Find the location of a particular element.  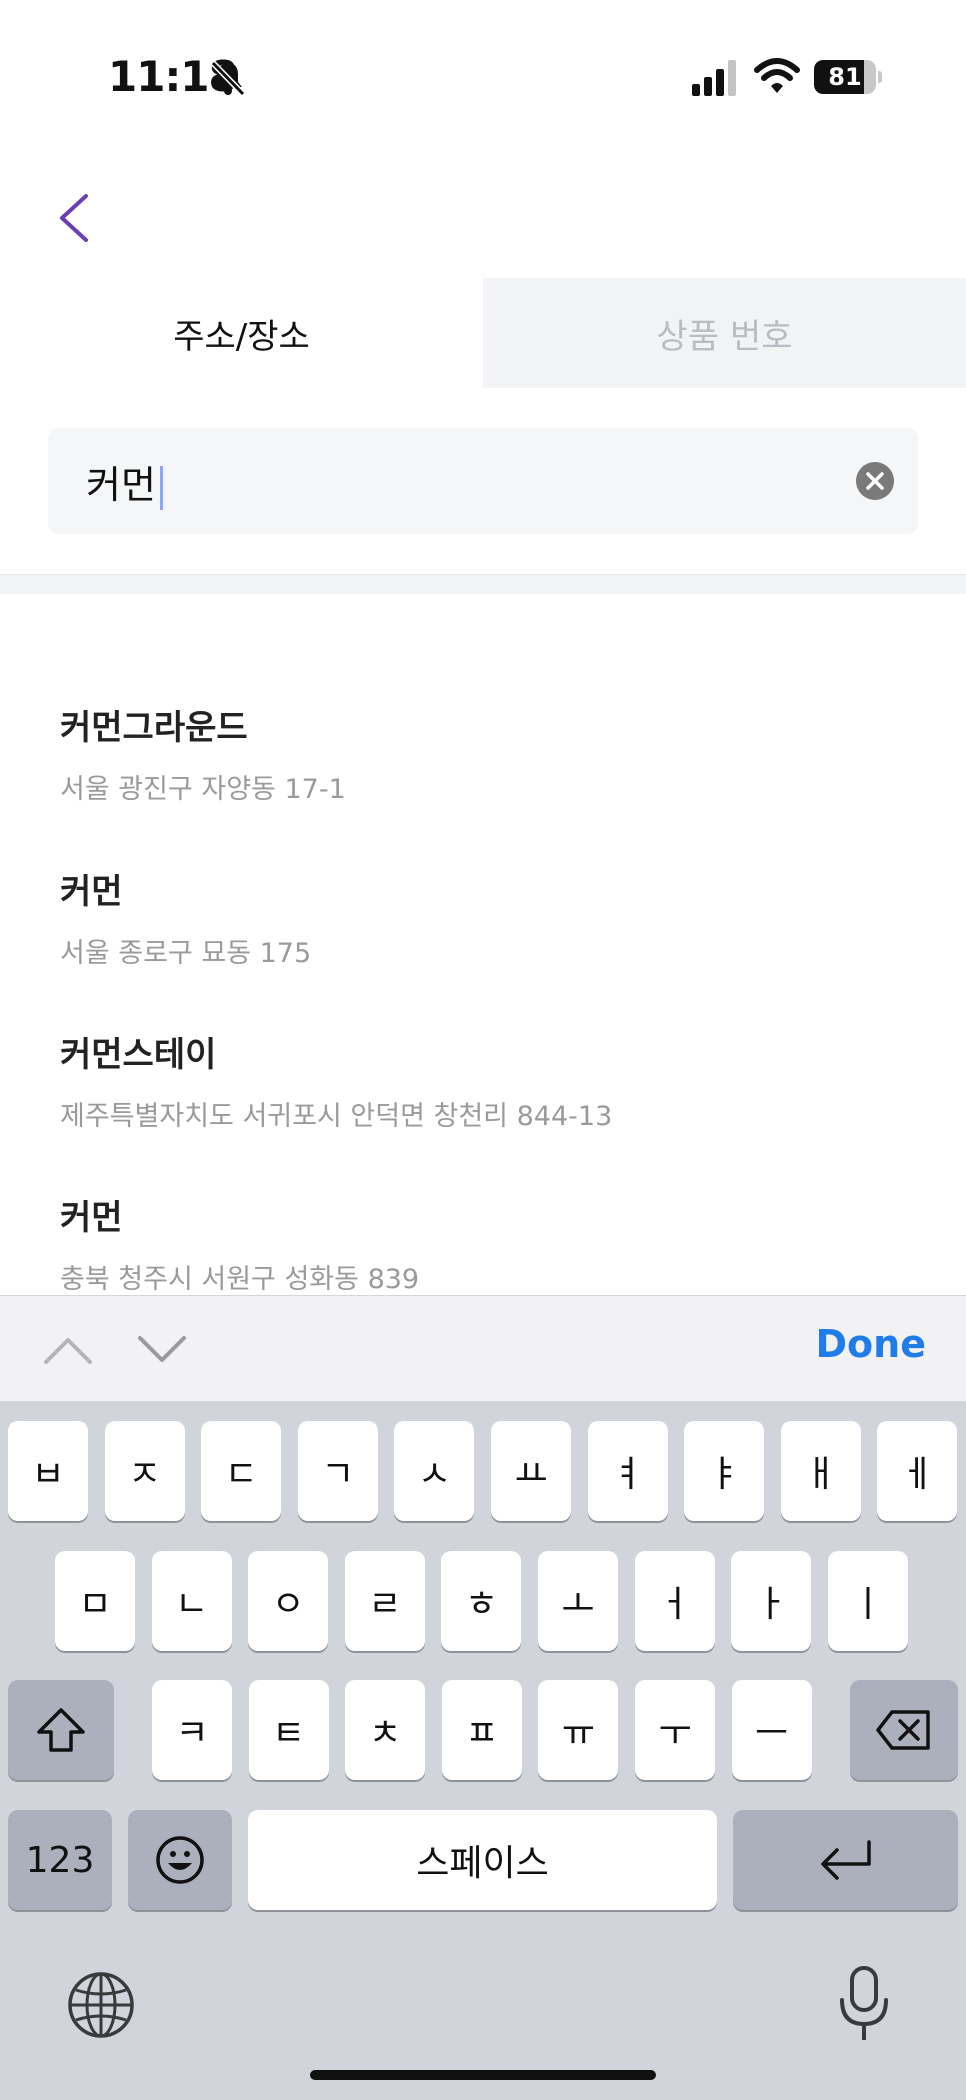

done-button: Done is located at coordinates (871, 1344).